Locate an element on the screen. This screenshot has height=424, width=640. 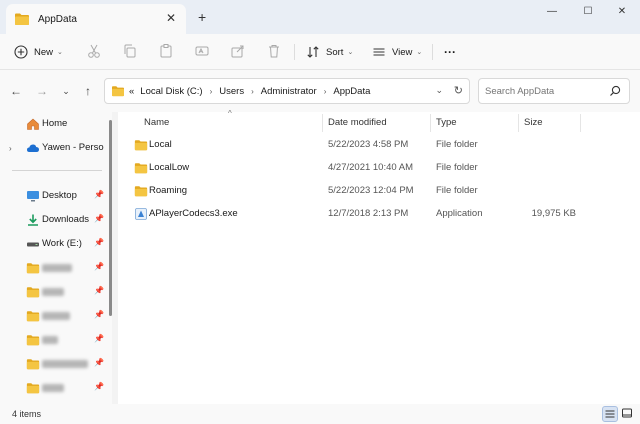
sidebar-item-downloads: Downloads 📌 is located at coordinates (53, 220).